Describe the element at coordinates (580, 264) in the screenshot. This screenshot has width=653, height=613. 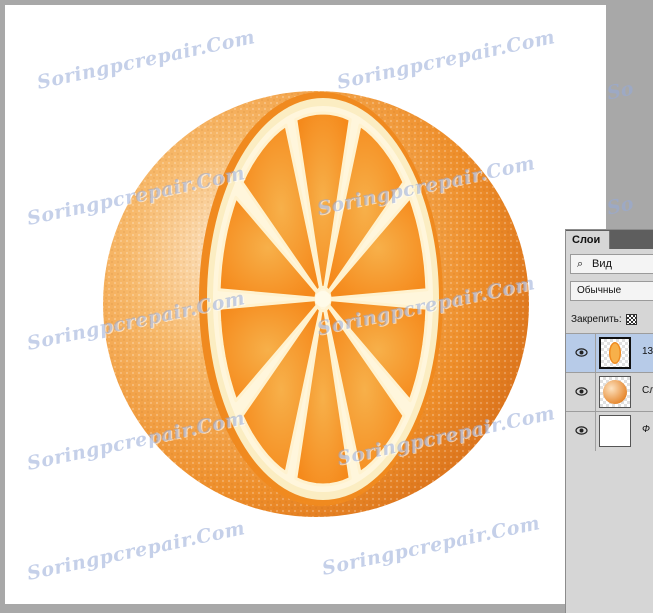
I see `search-icon: ⌕` at that location.